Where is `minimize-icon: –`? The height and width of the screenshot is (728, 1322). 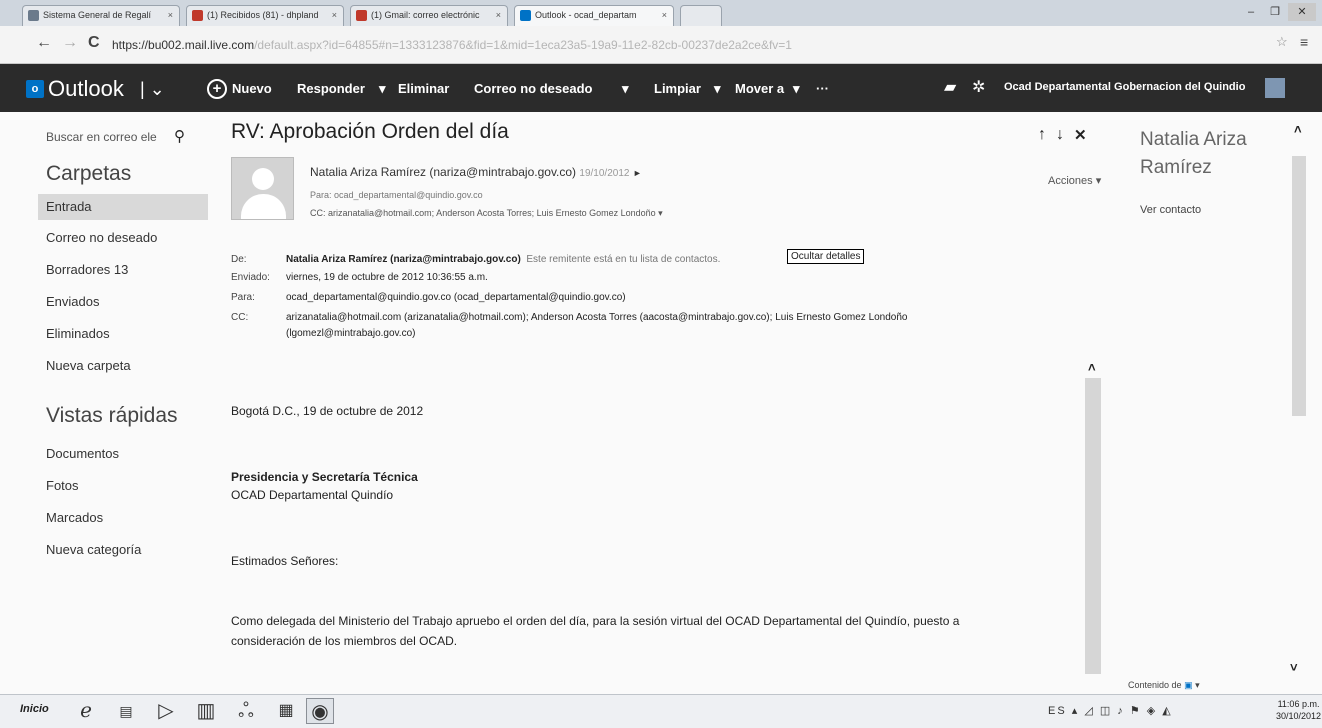
minimize-icon: – is located at coordinates (1251, 12).